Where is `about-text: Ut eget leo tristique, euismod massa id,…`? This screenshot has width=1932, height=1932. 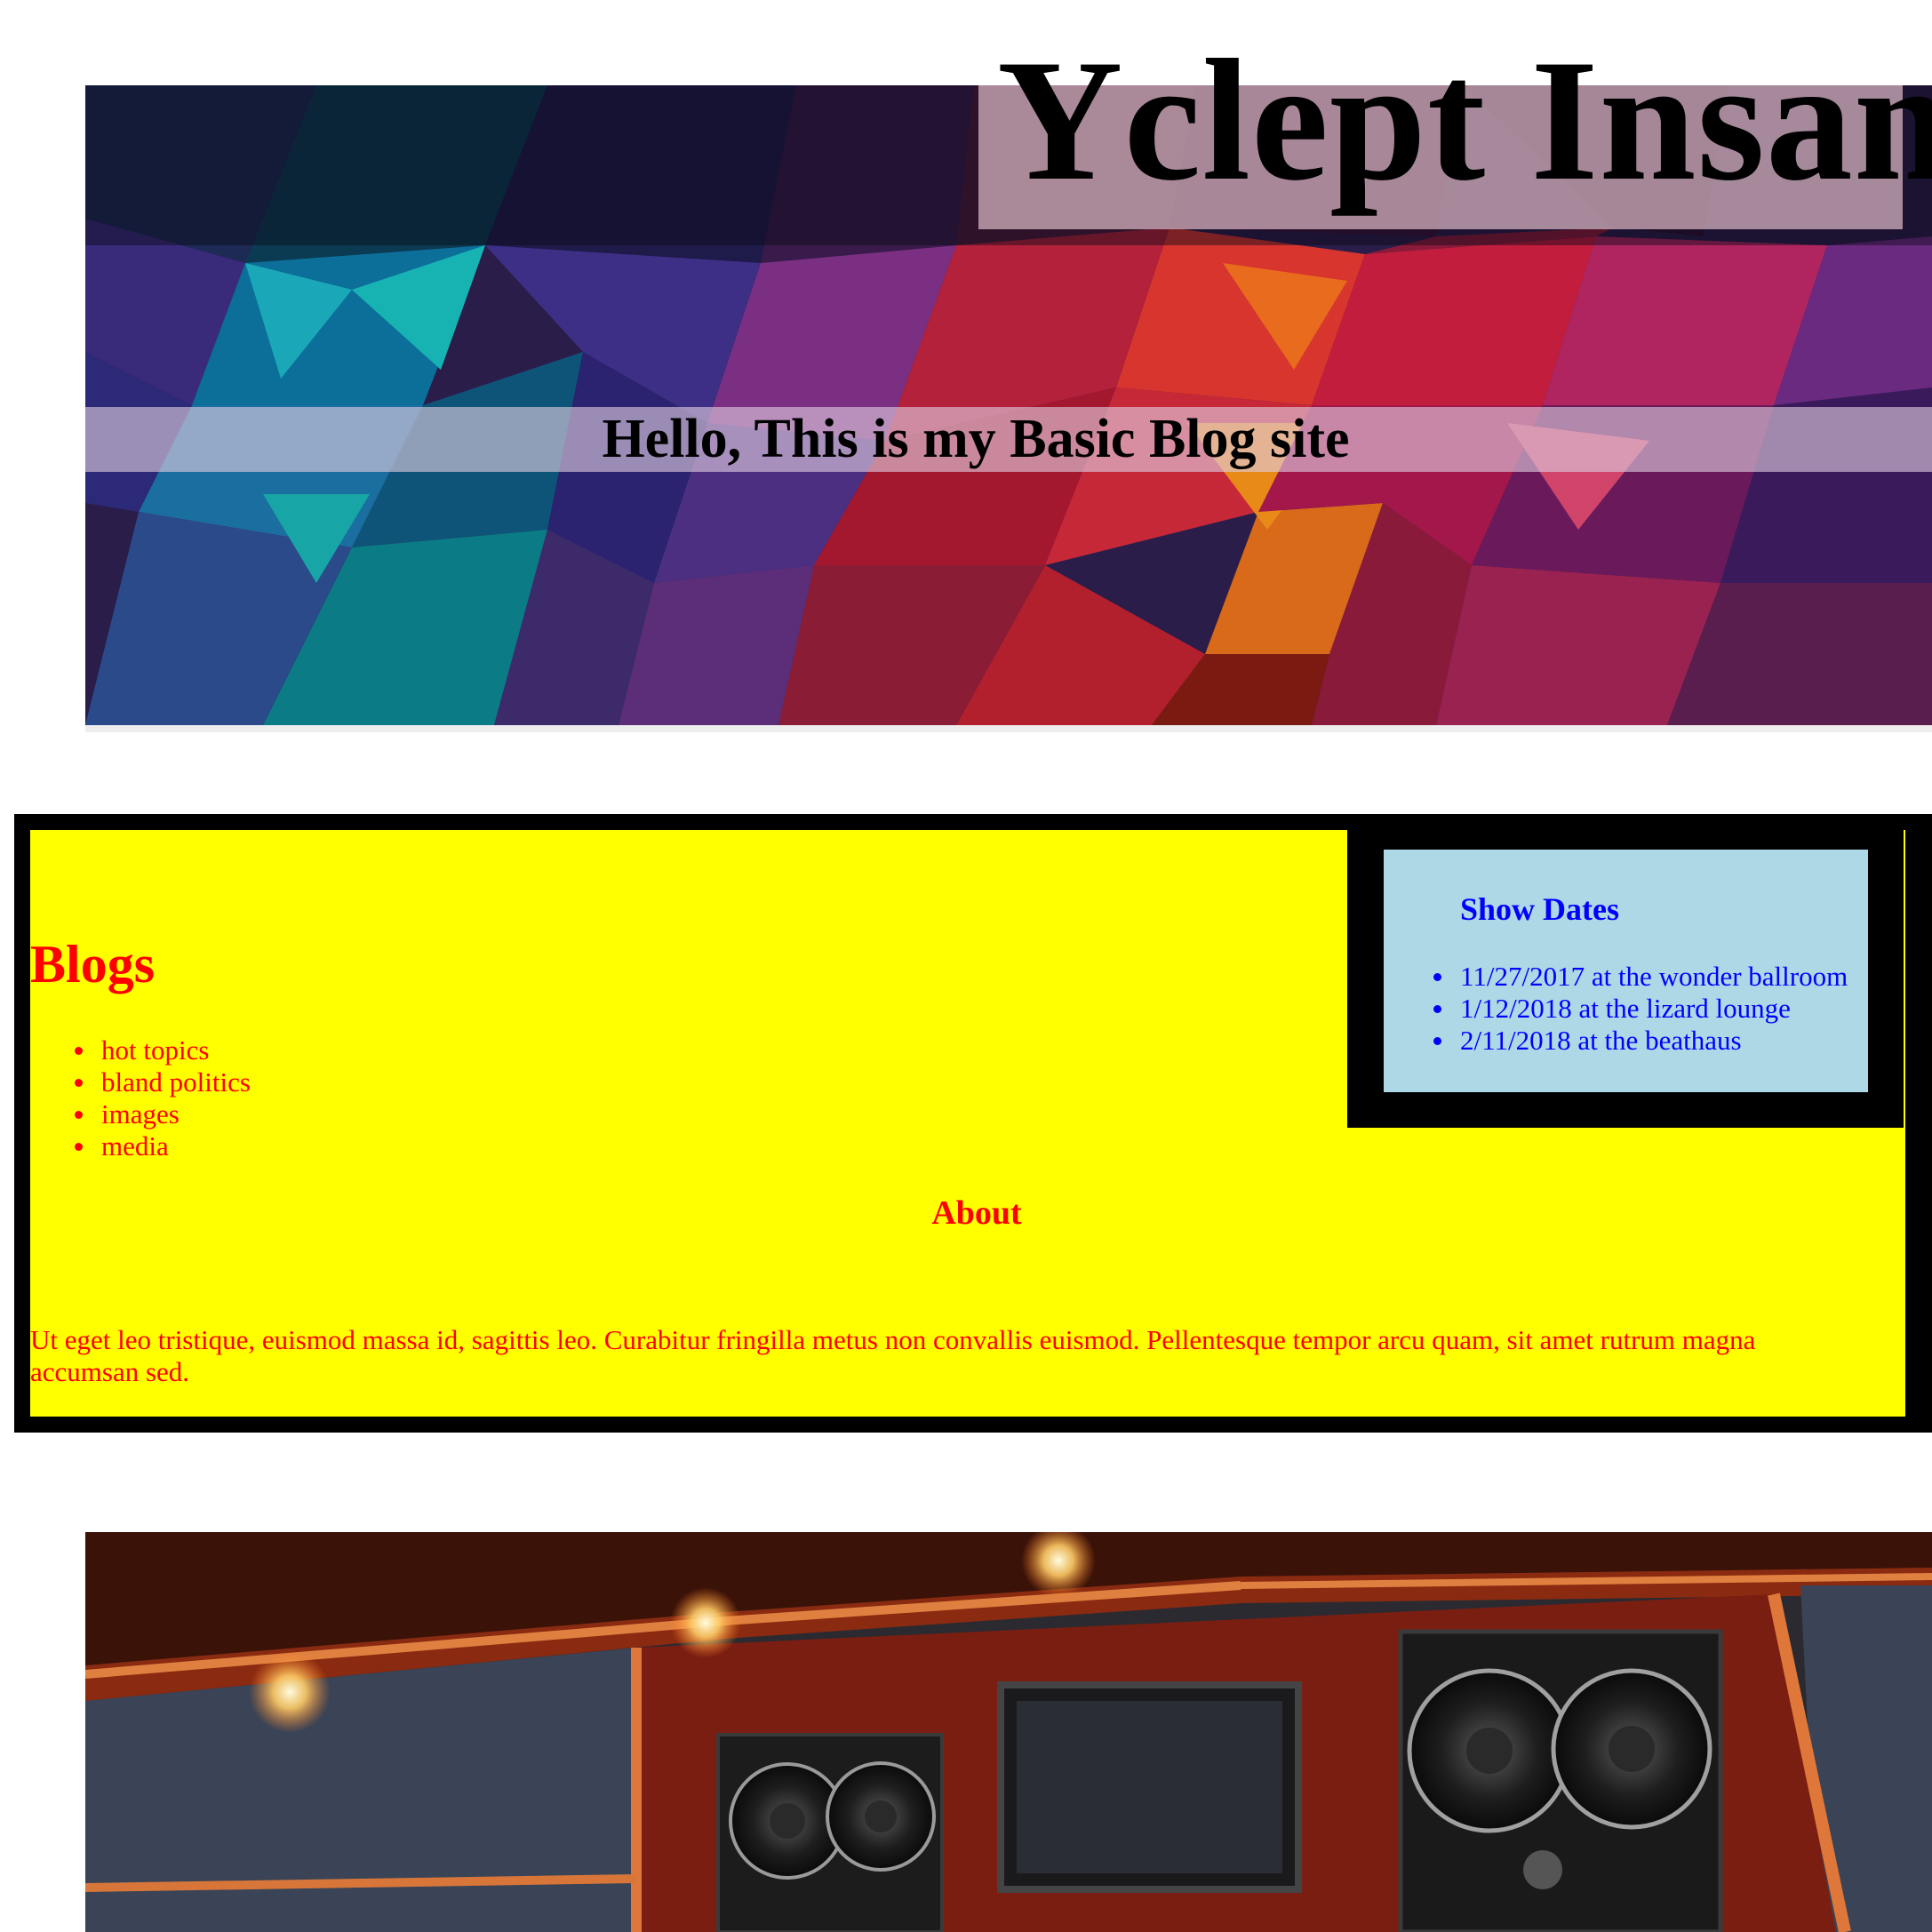 about-text: Ut eget leo tristique, euismod massa id,… is located at coordinates (893, 1355).